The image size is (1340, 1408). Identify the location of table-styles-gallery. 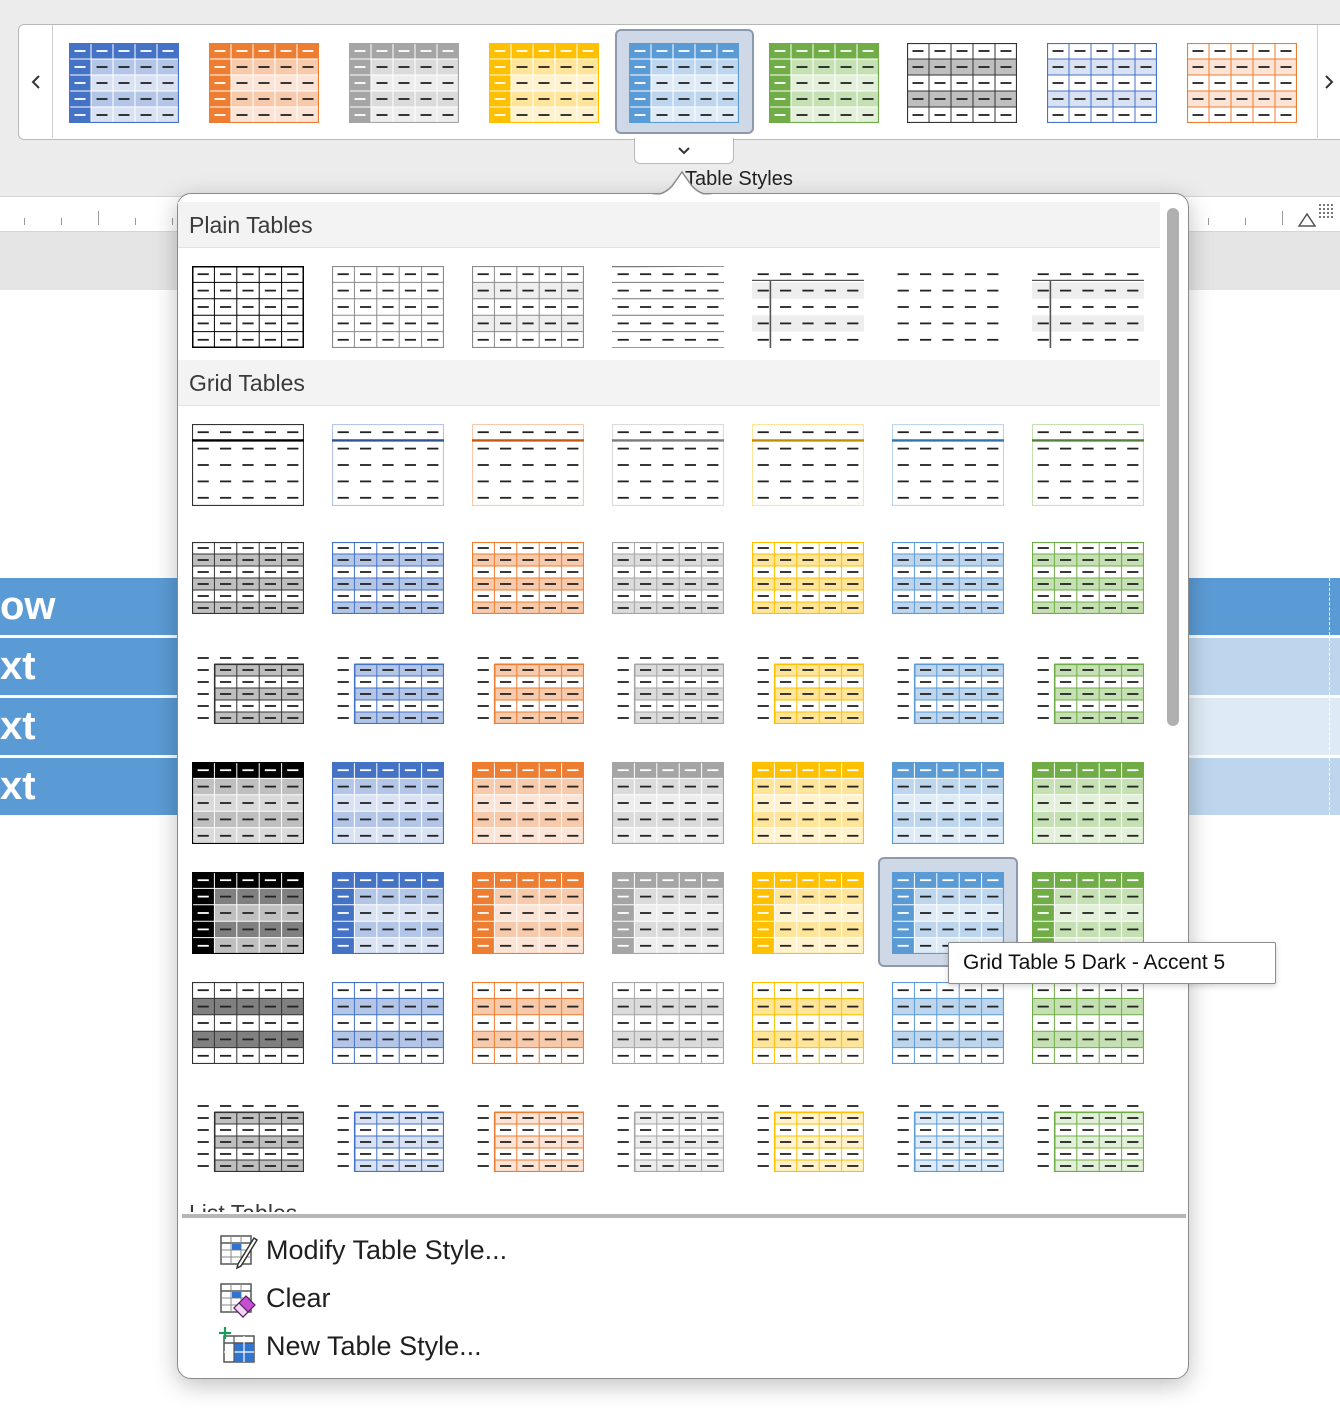
(679, 82).